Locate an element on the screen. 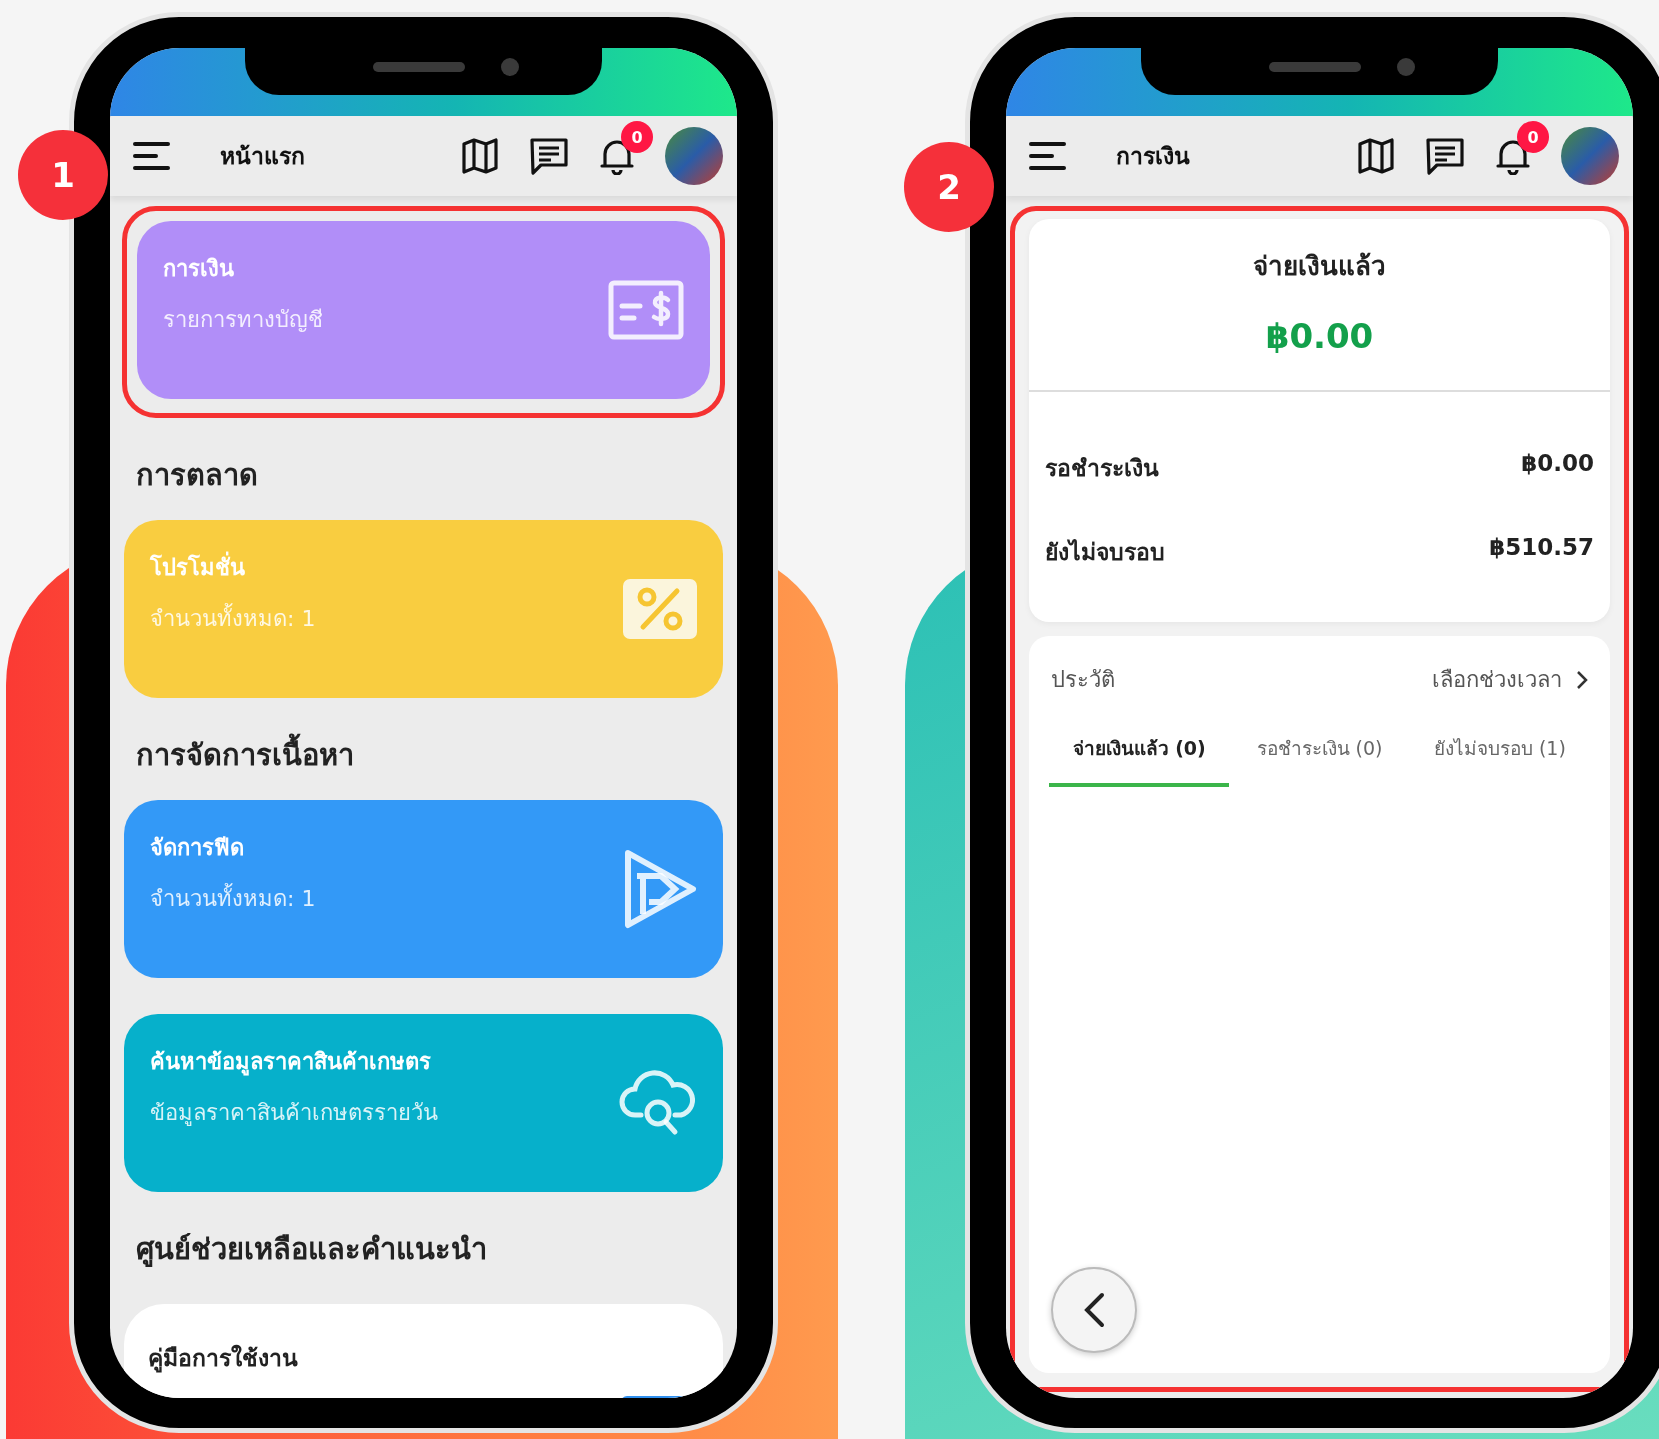 The image size is (1659, 1439). row-label: ยังไม่จบรอบ is located at coordinates (1105, 552).